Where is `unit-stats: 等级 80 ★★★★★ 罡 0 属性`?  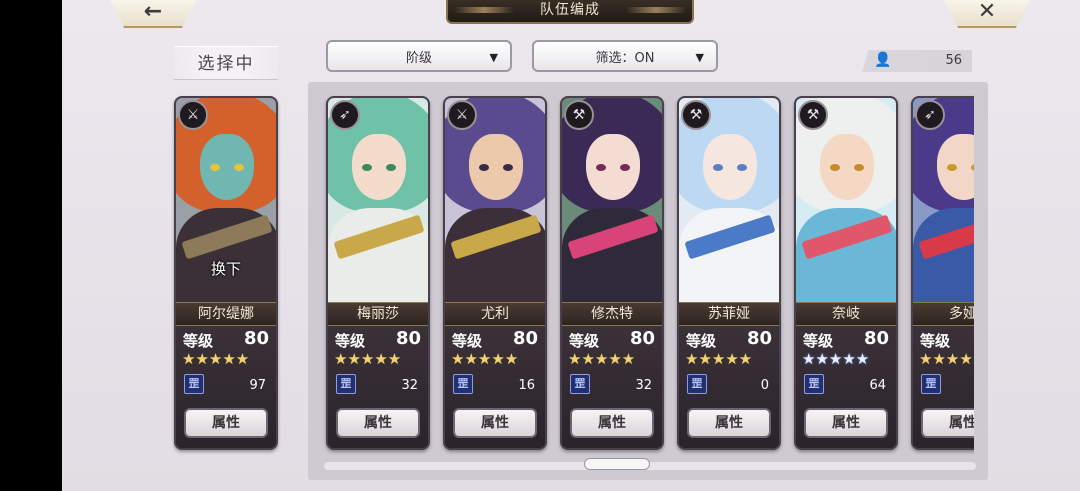 unit-stats: 等级 80 ★★★★★ 罡 0 属性 is located at coordinates (729, 387).